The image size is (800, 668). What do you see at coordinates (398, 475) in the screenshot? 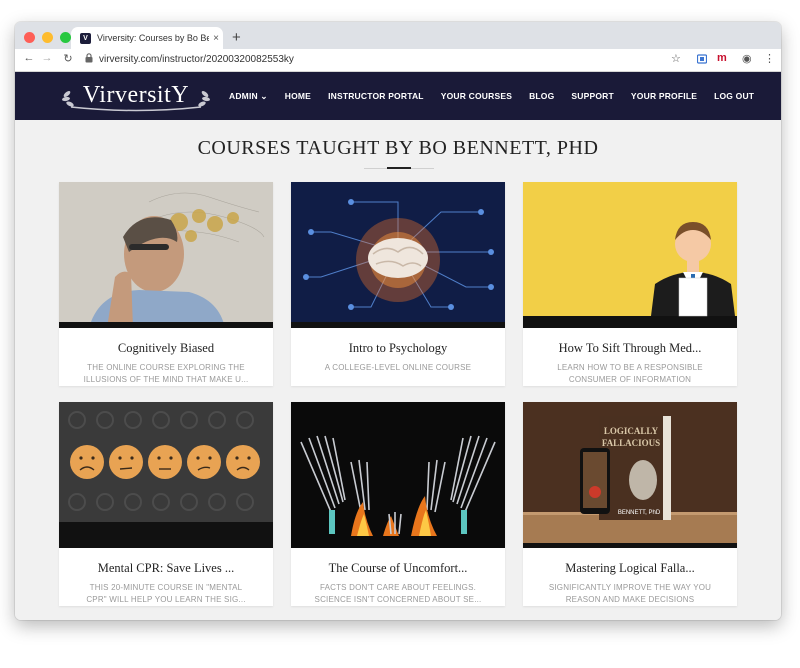
I see `course-image-uncomfortable` at bounding box center [398, 475].